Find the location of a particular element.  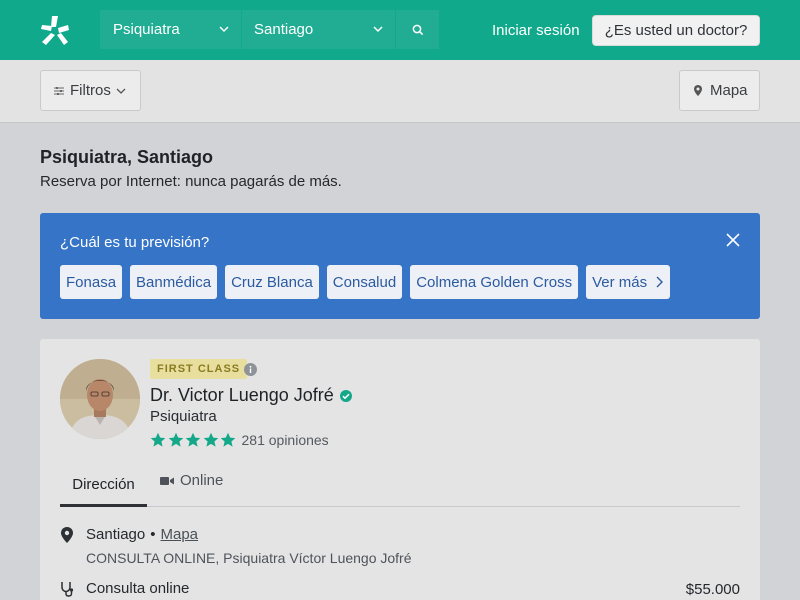

insurance-option-consalud: Consalud is located at coordinates (364, 282).